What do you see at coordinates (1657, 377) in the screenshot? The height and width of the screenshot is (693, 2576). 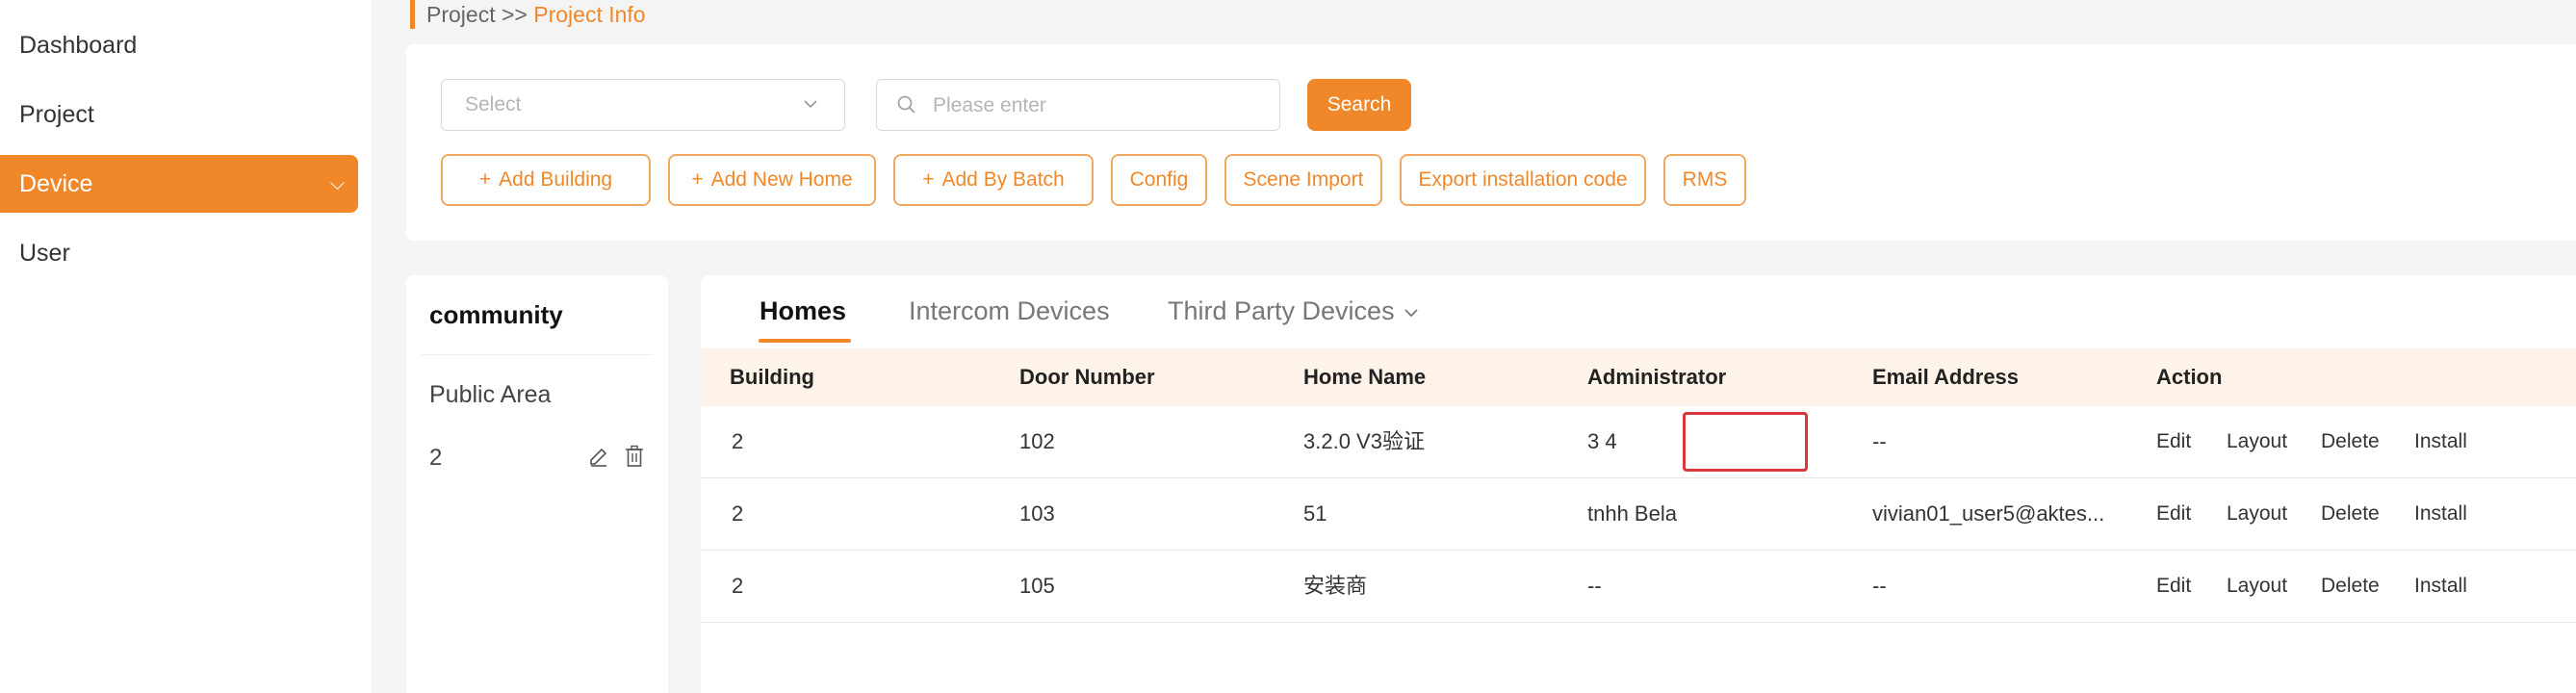 I see `column-header-administrator: Administrator` at bounding box center [1657, 377].